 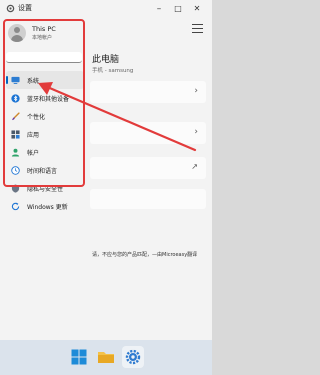 What do you see at coordinates (10, 8) in the screenshot?
I see `settings-app-icon` at bounding box center [10, 8].